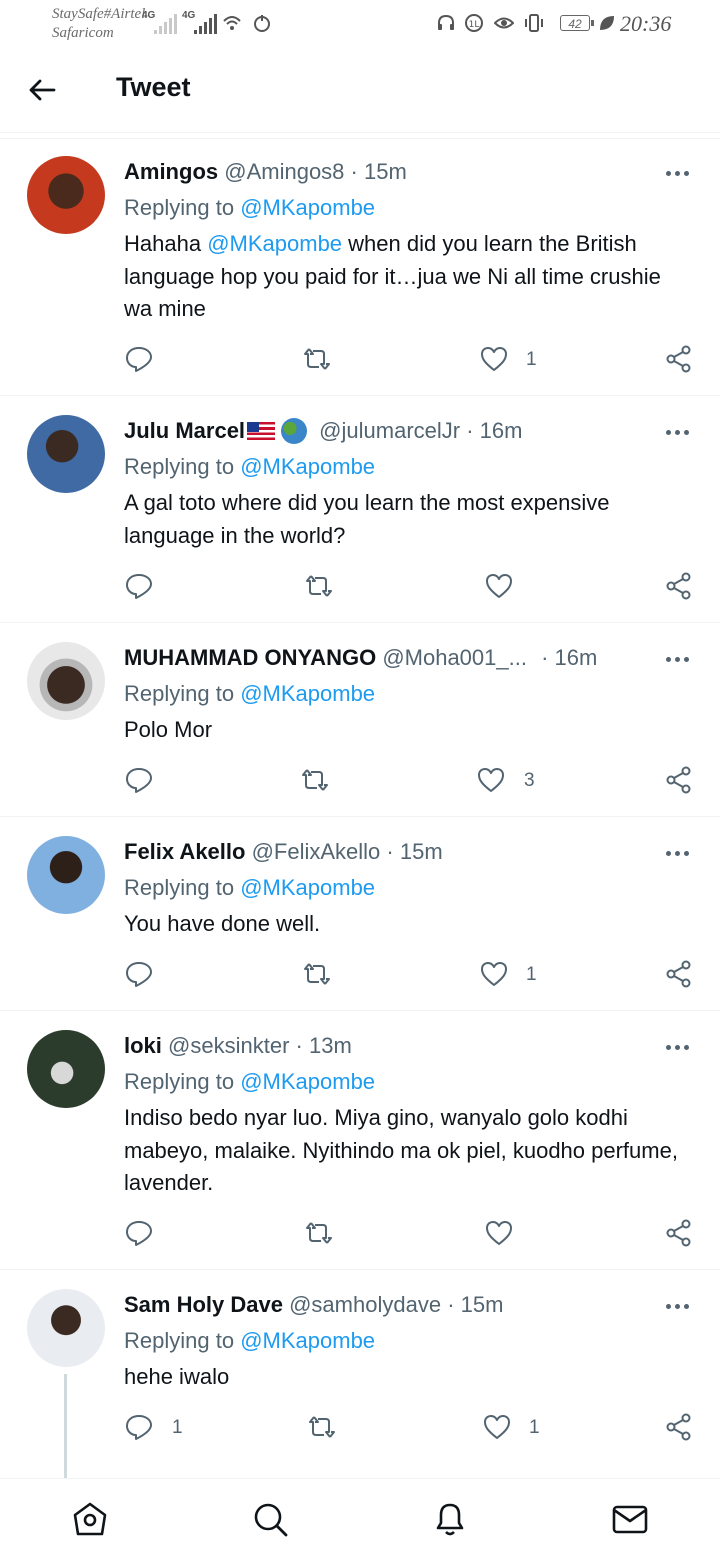  I want to click on text-prefix: Hahaha, so click(163, 243).